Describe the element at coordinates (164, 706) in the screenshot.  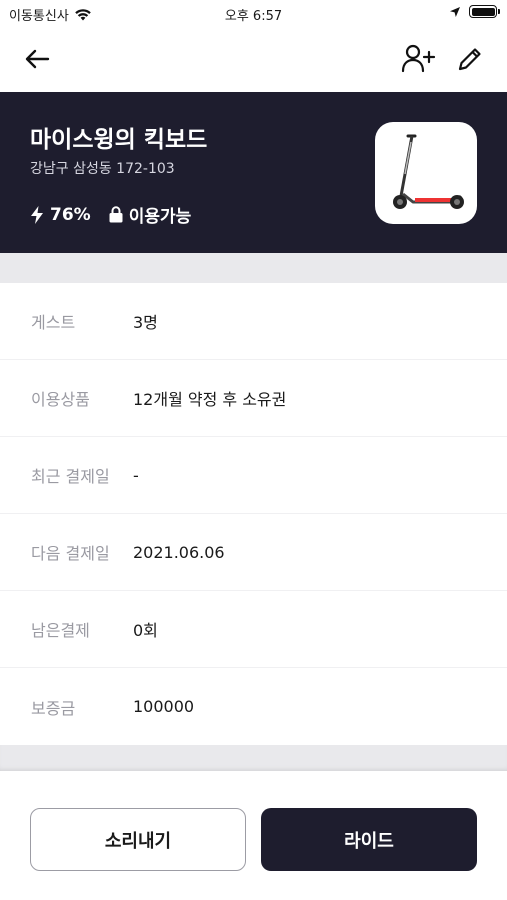
I see `detail-value: 100000` at that location.